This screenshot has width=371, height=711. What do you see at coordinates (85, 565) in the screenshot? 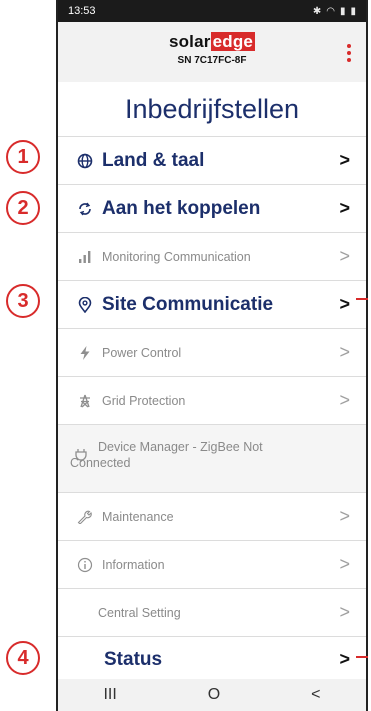
I see `info-icon` at bounding box center [85, 565].